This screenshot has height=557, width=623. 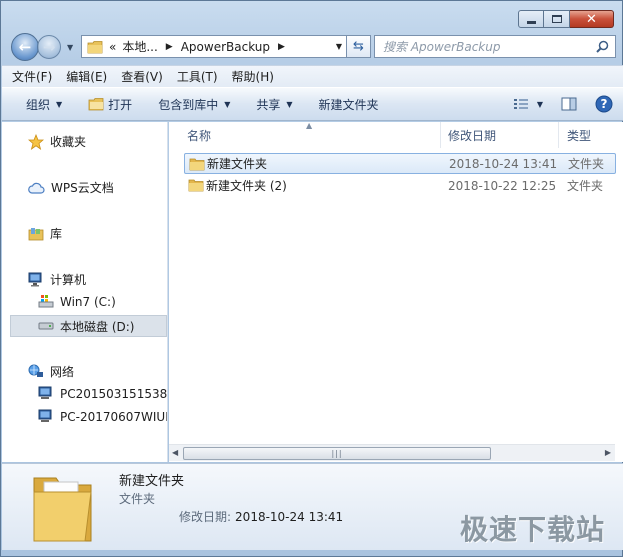 What do you see at coordinates (82, 188) in the screenshot?
I see `sidebar-item-label: WPS云文档` at bounding box center [82, 188].